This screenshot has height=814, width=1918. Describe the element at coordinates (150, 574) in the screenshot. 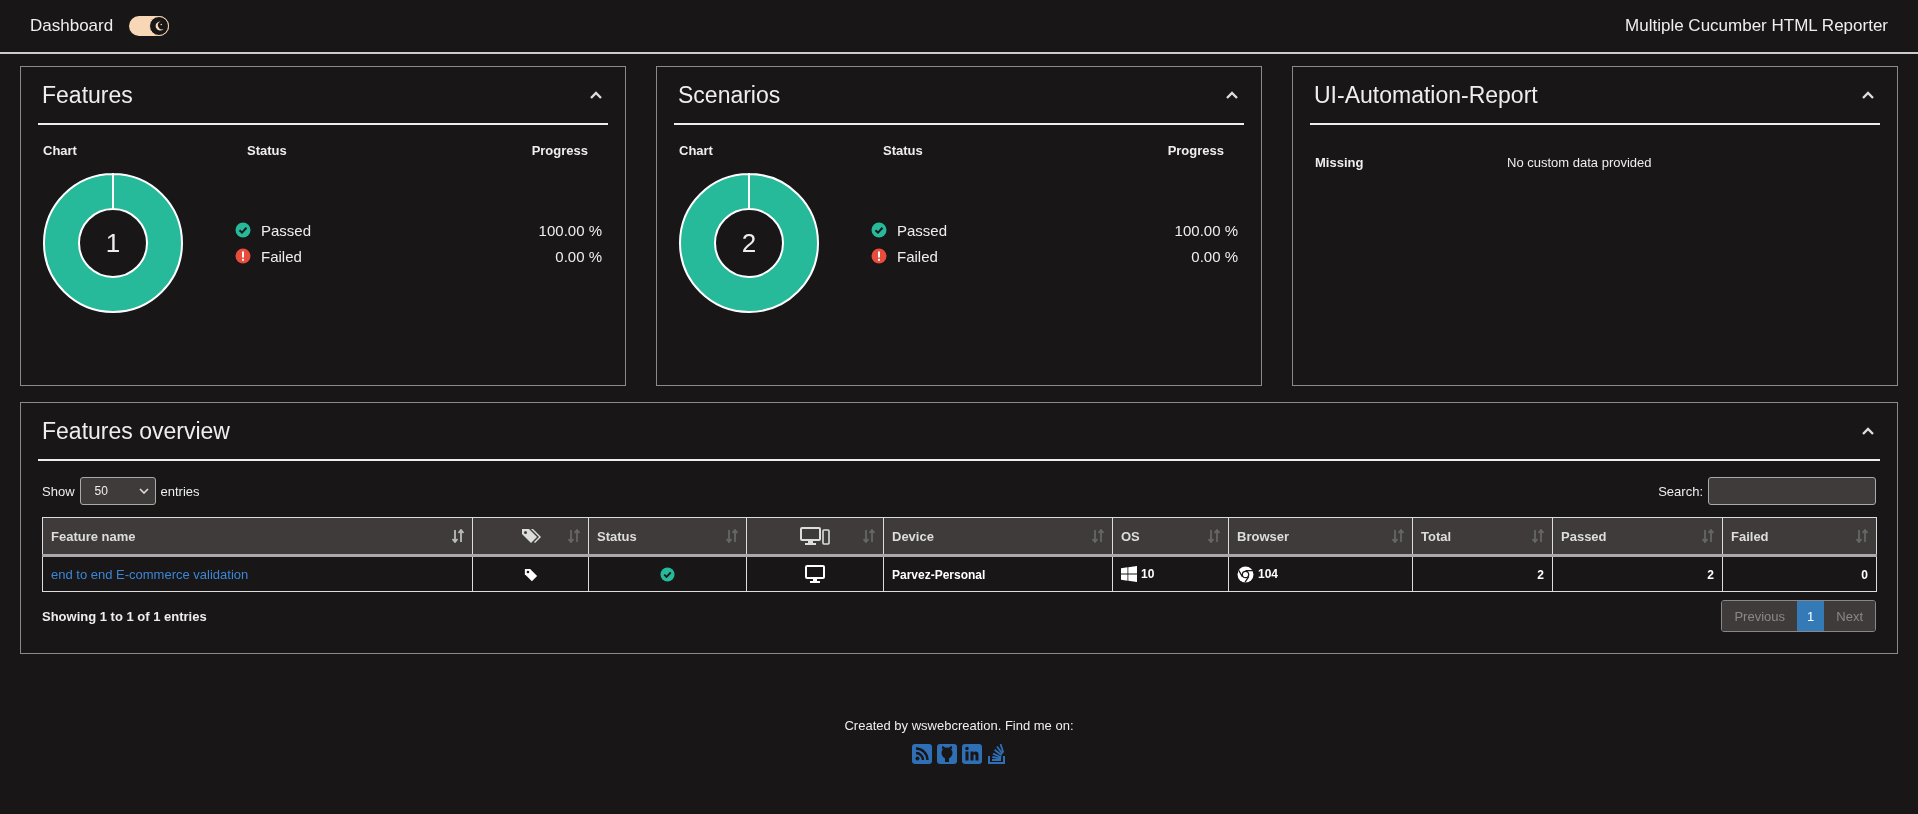

I see `feature-link: end to end E-commerce validation` at that location.